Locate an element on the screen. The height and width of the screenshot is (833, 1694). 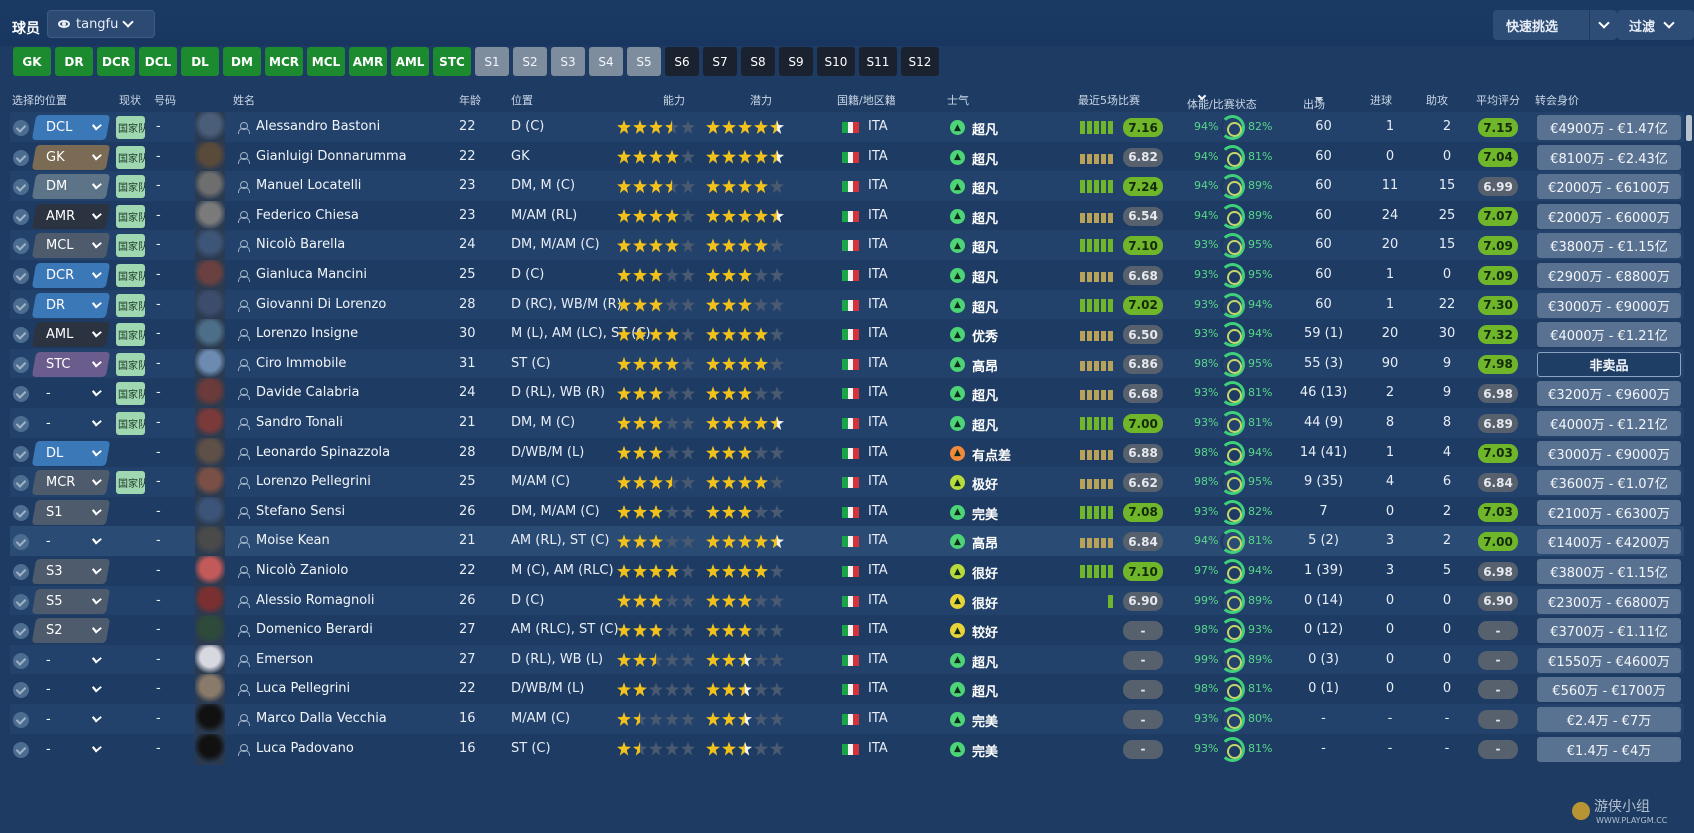
col-morale: 士气 is located at coordinates (958, 100).